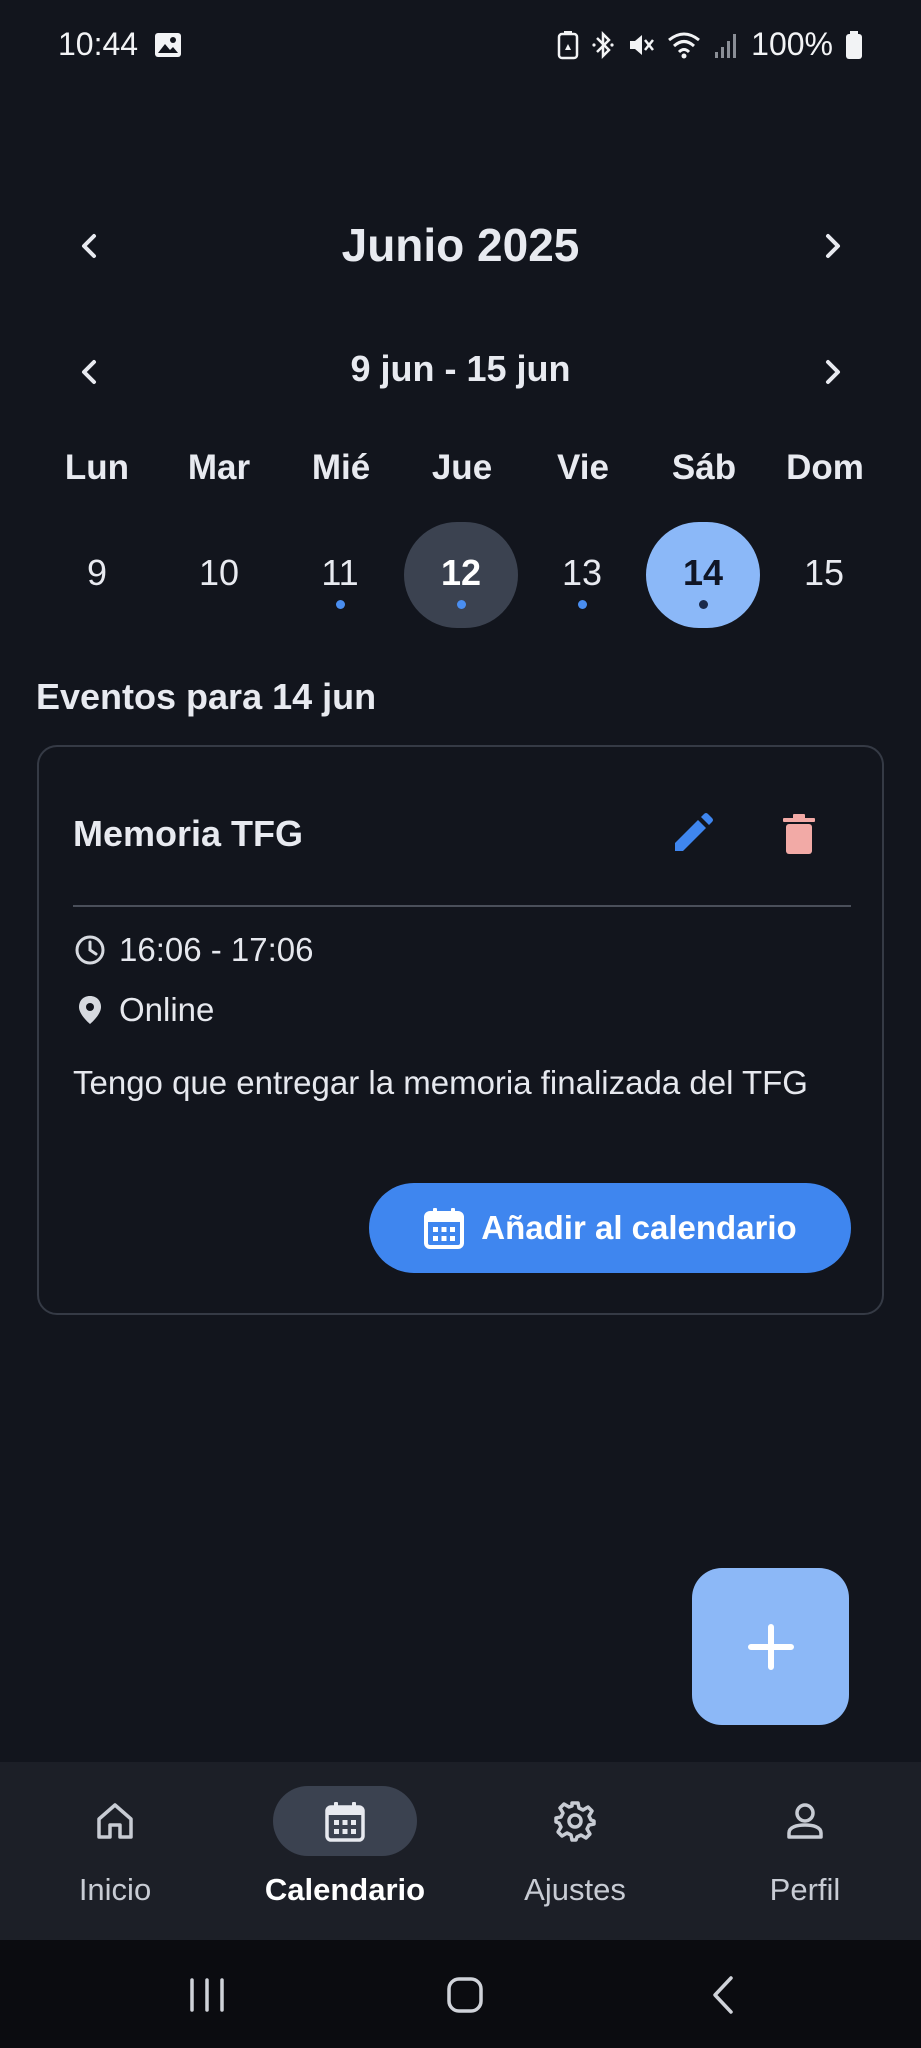 The image size is (921, 2048). Describe the element at coordinates (462, 467) in the screenshot. I see `weekday-label: Jue` at that location.